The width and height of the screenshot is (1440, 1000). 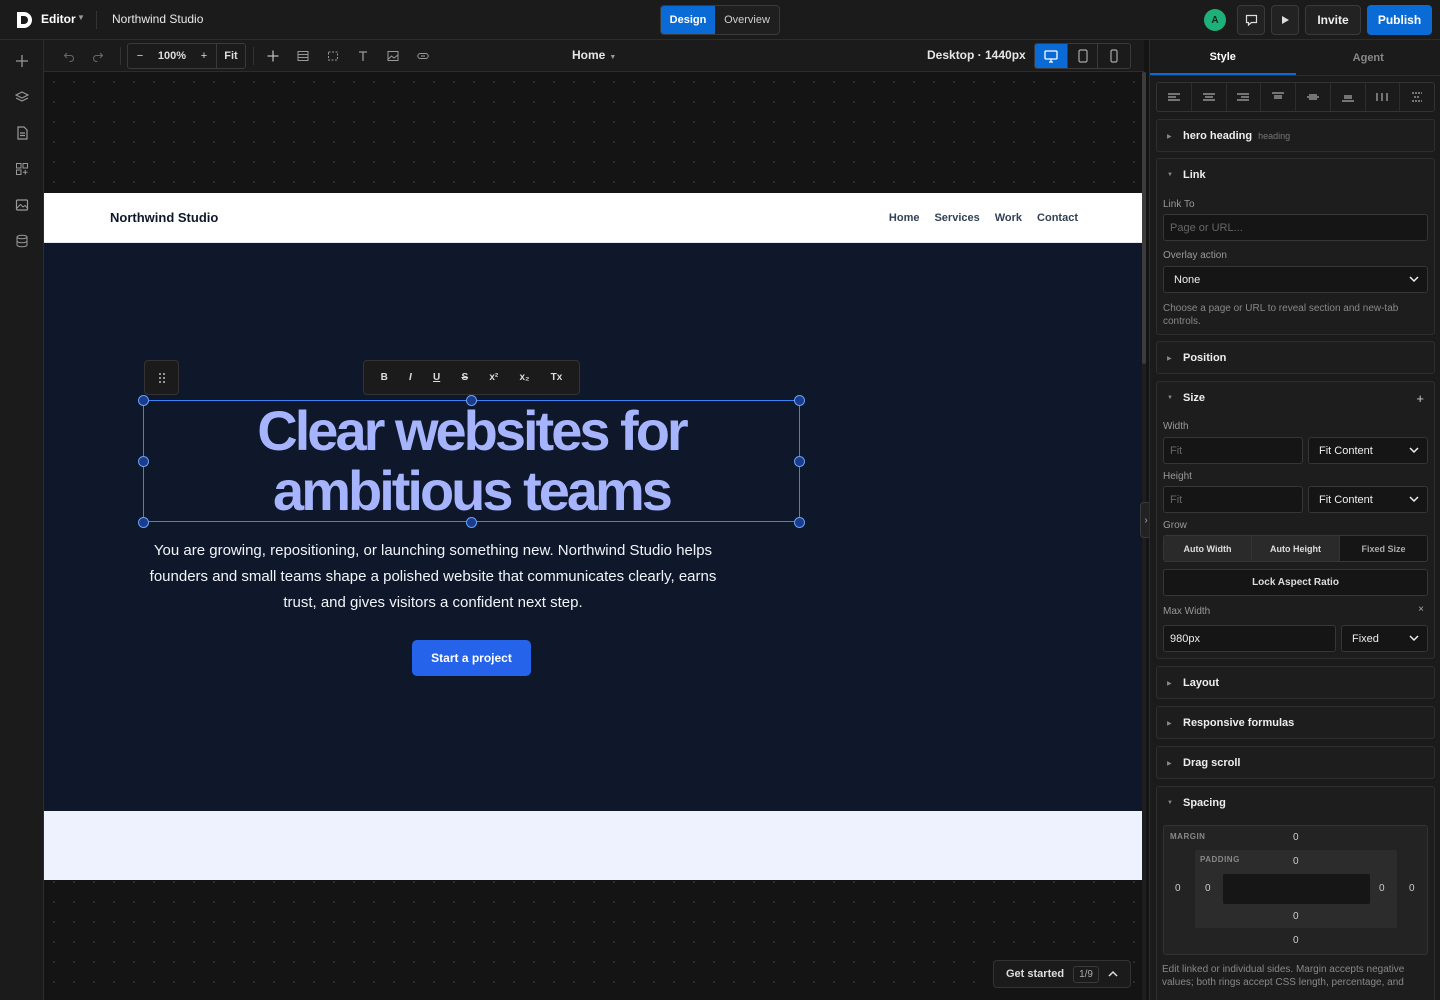 What do you see at coordinates (436, 377) in the screenshot?
I see `underline-button: U` at bounding box center [436, 377].